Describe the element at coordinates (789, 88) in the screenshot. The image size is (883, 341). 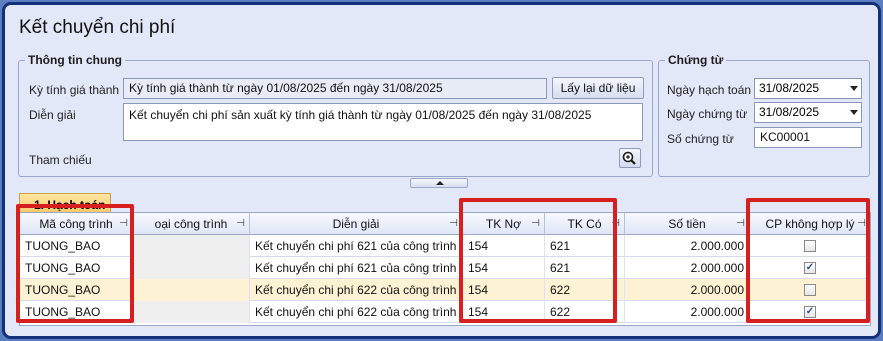
I see `posting-date-value: 31/08/2025` at that location.